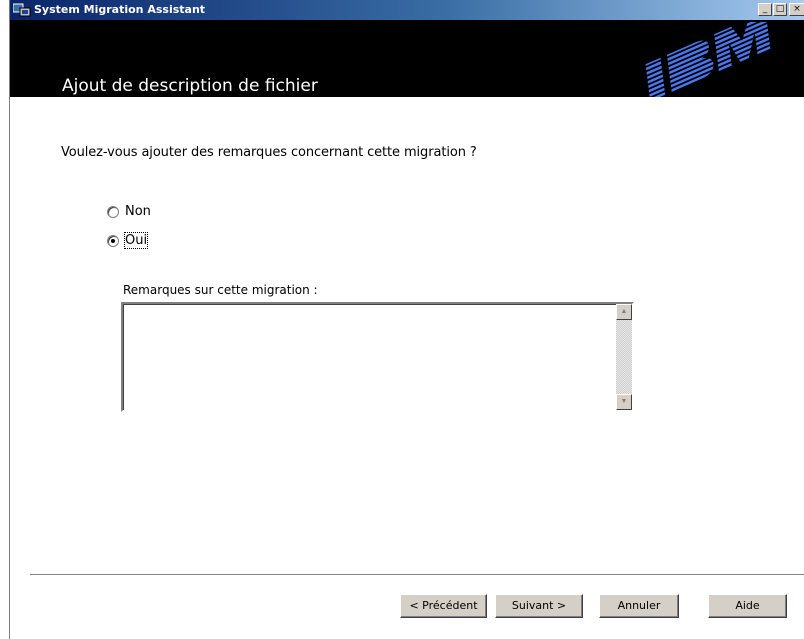 Image resolution: width=804 pixels, height=639 pixels. What do you see at coordinates (113, 240) in the screenshot?
I see `radio-oui-button` at bounding box center [113, 240].